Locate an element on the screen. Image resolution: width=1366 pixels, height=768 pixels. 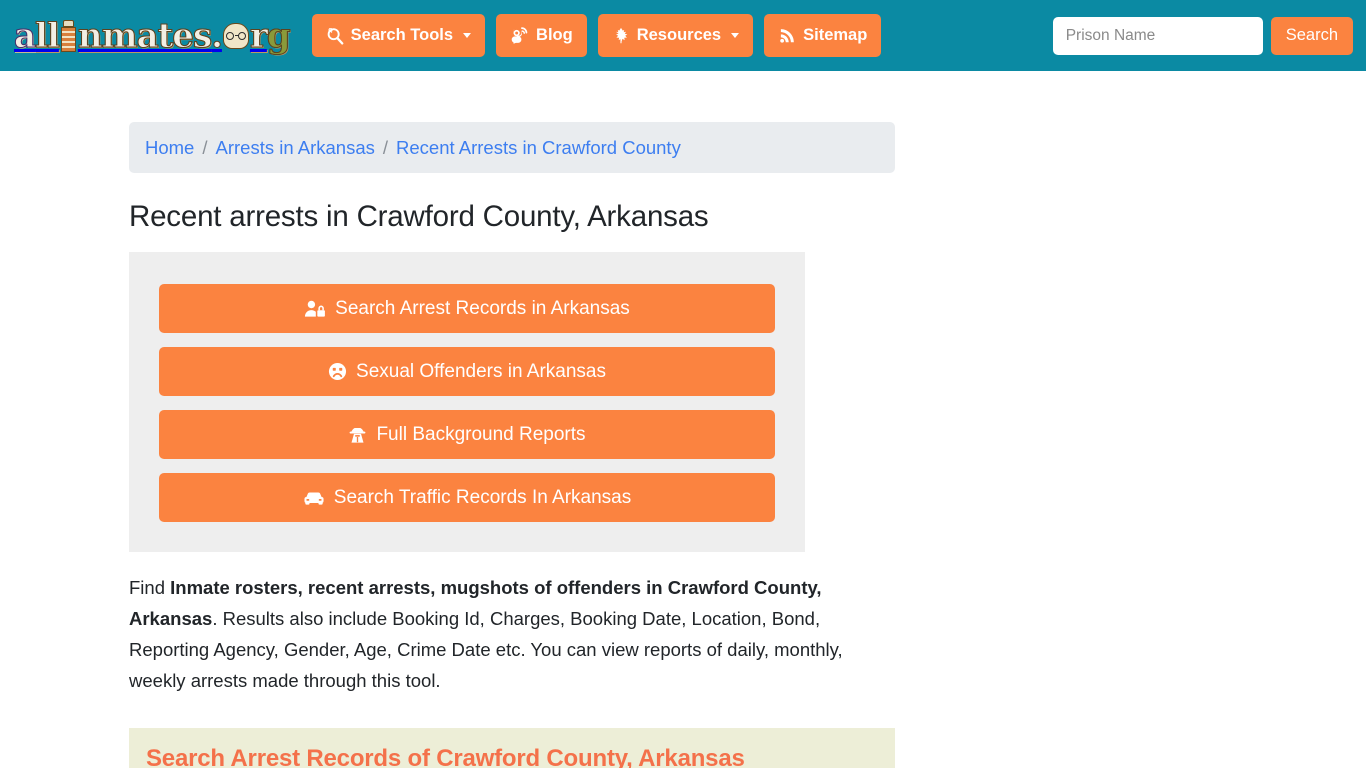
full-background-reports-button: Full Background Reports is located at coordinates (467, 434).